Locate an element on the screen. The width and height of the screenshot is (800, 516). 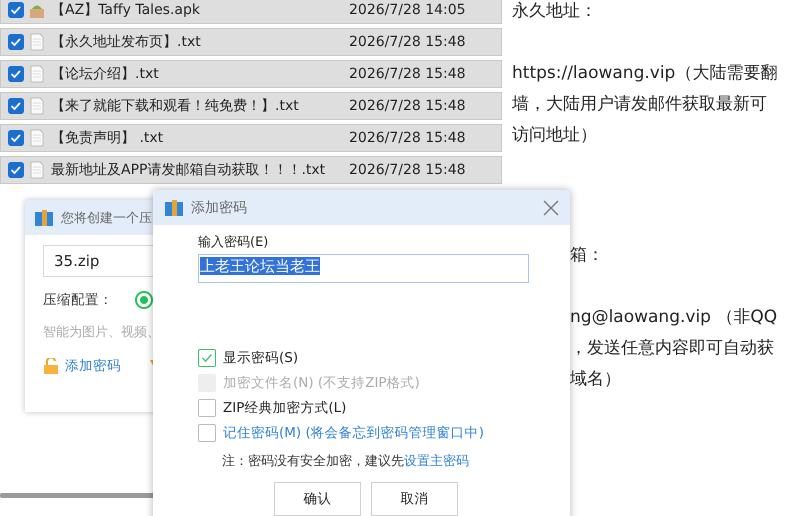
document-heading: 永久地址： is located at coordinates (555, 11).